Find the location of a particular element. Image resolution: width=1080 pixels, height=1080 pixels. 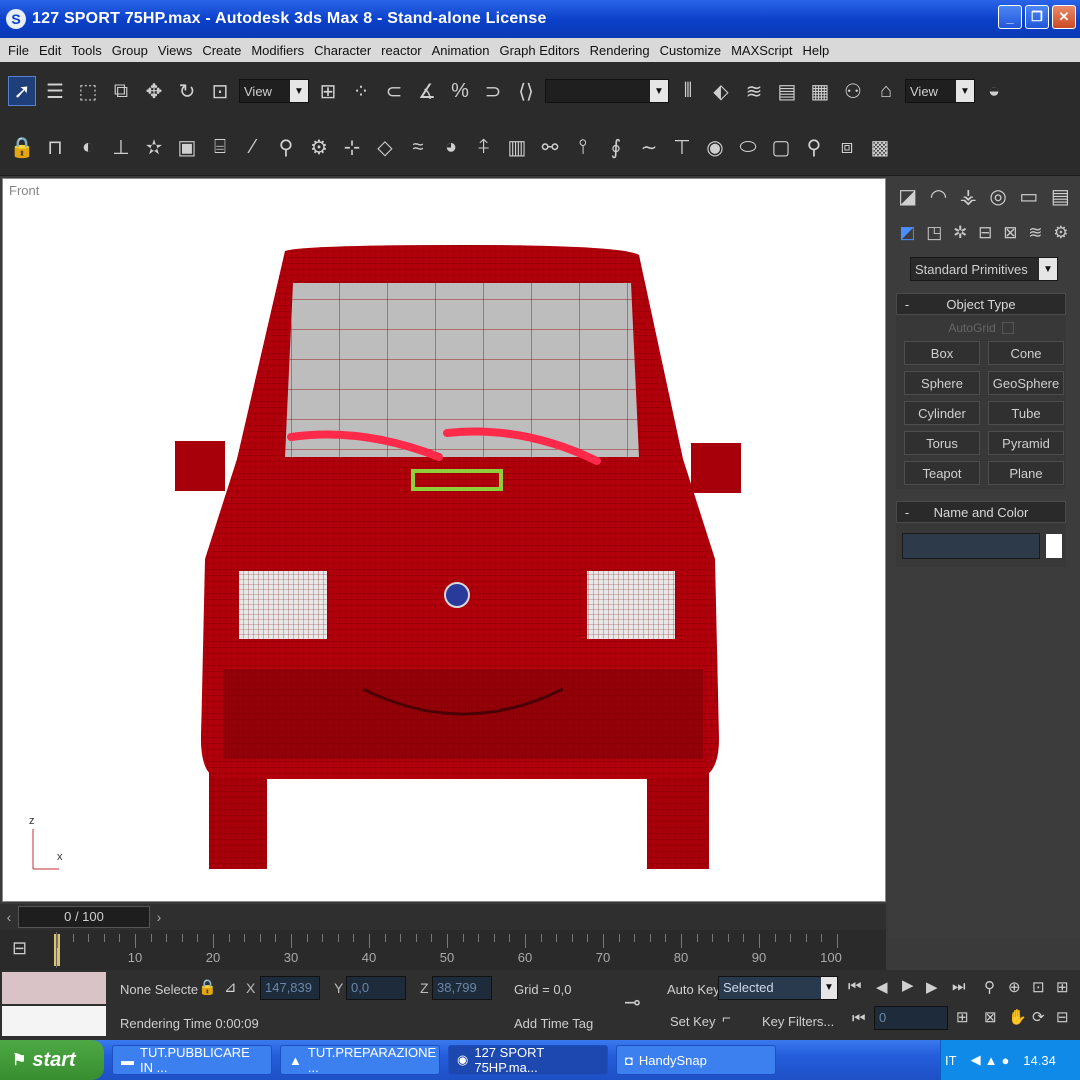

trash-icon: ⊓ is located at coordinates (55, 148).